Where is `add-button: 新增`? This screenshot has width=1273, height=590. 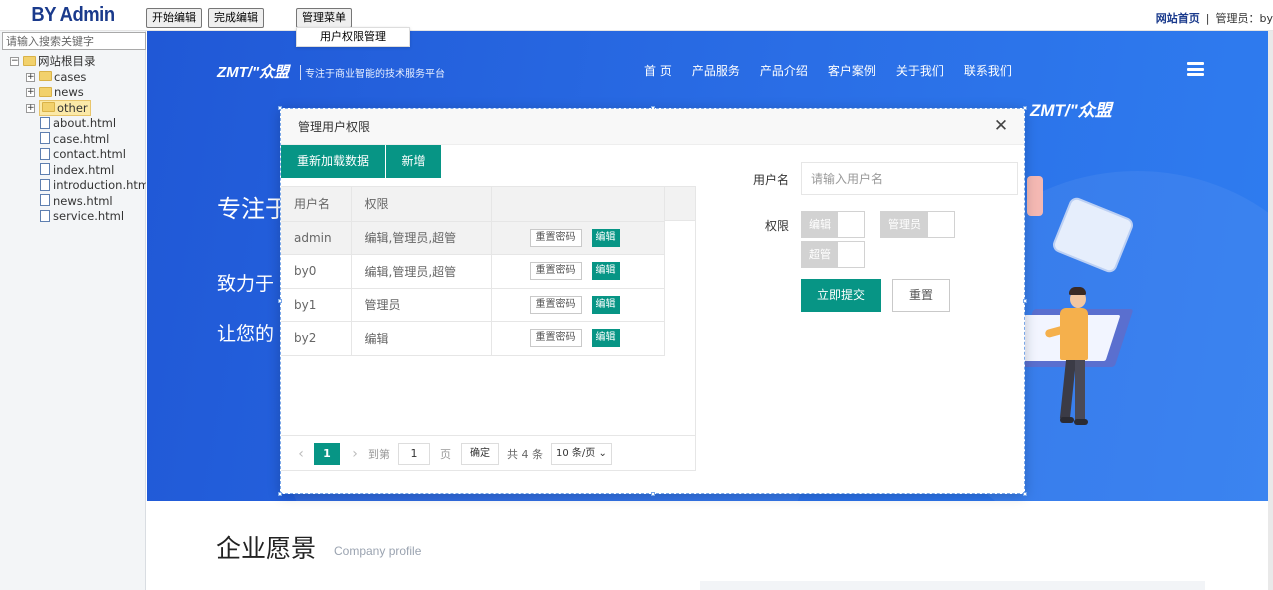 add-button: 新增 is located at coordinates (413, 161).